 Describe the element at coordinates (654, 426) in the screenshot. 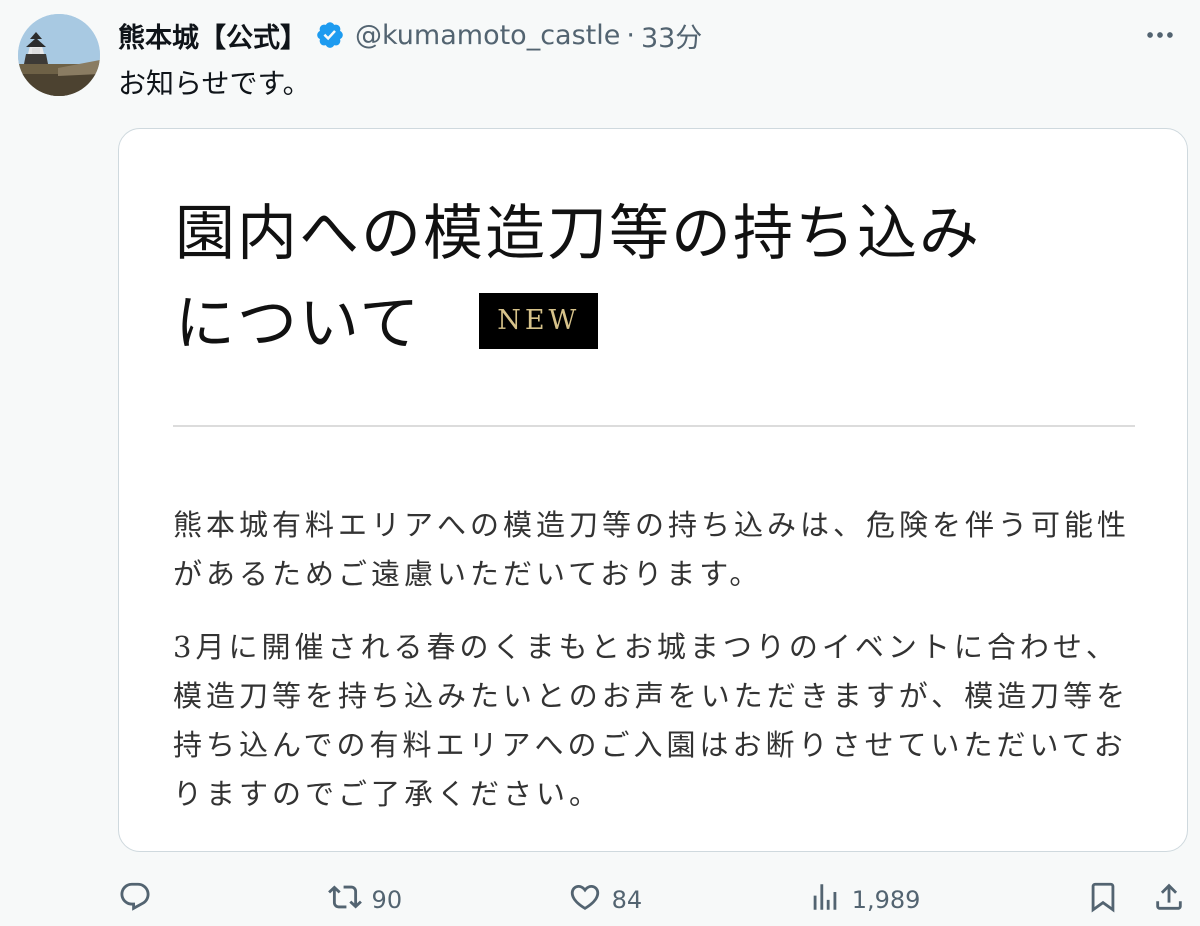

I see `card-divider` at that location.